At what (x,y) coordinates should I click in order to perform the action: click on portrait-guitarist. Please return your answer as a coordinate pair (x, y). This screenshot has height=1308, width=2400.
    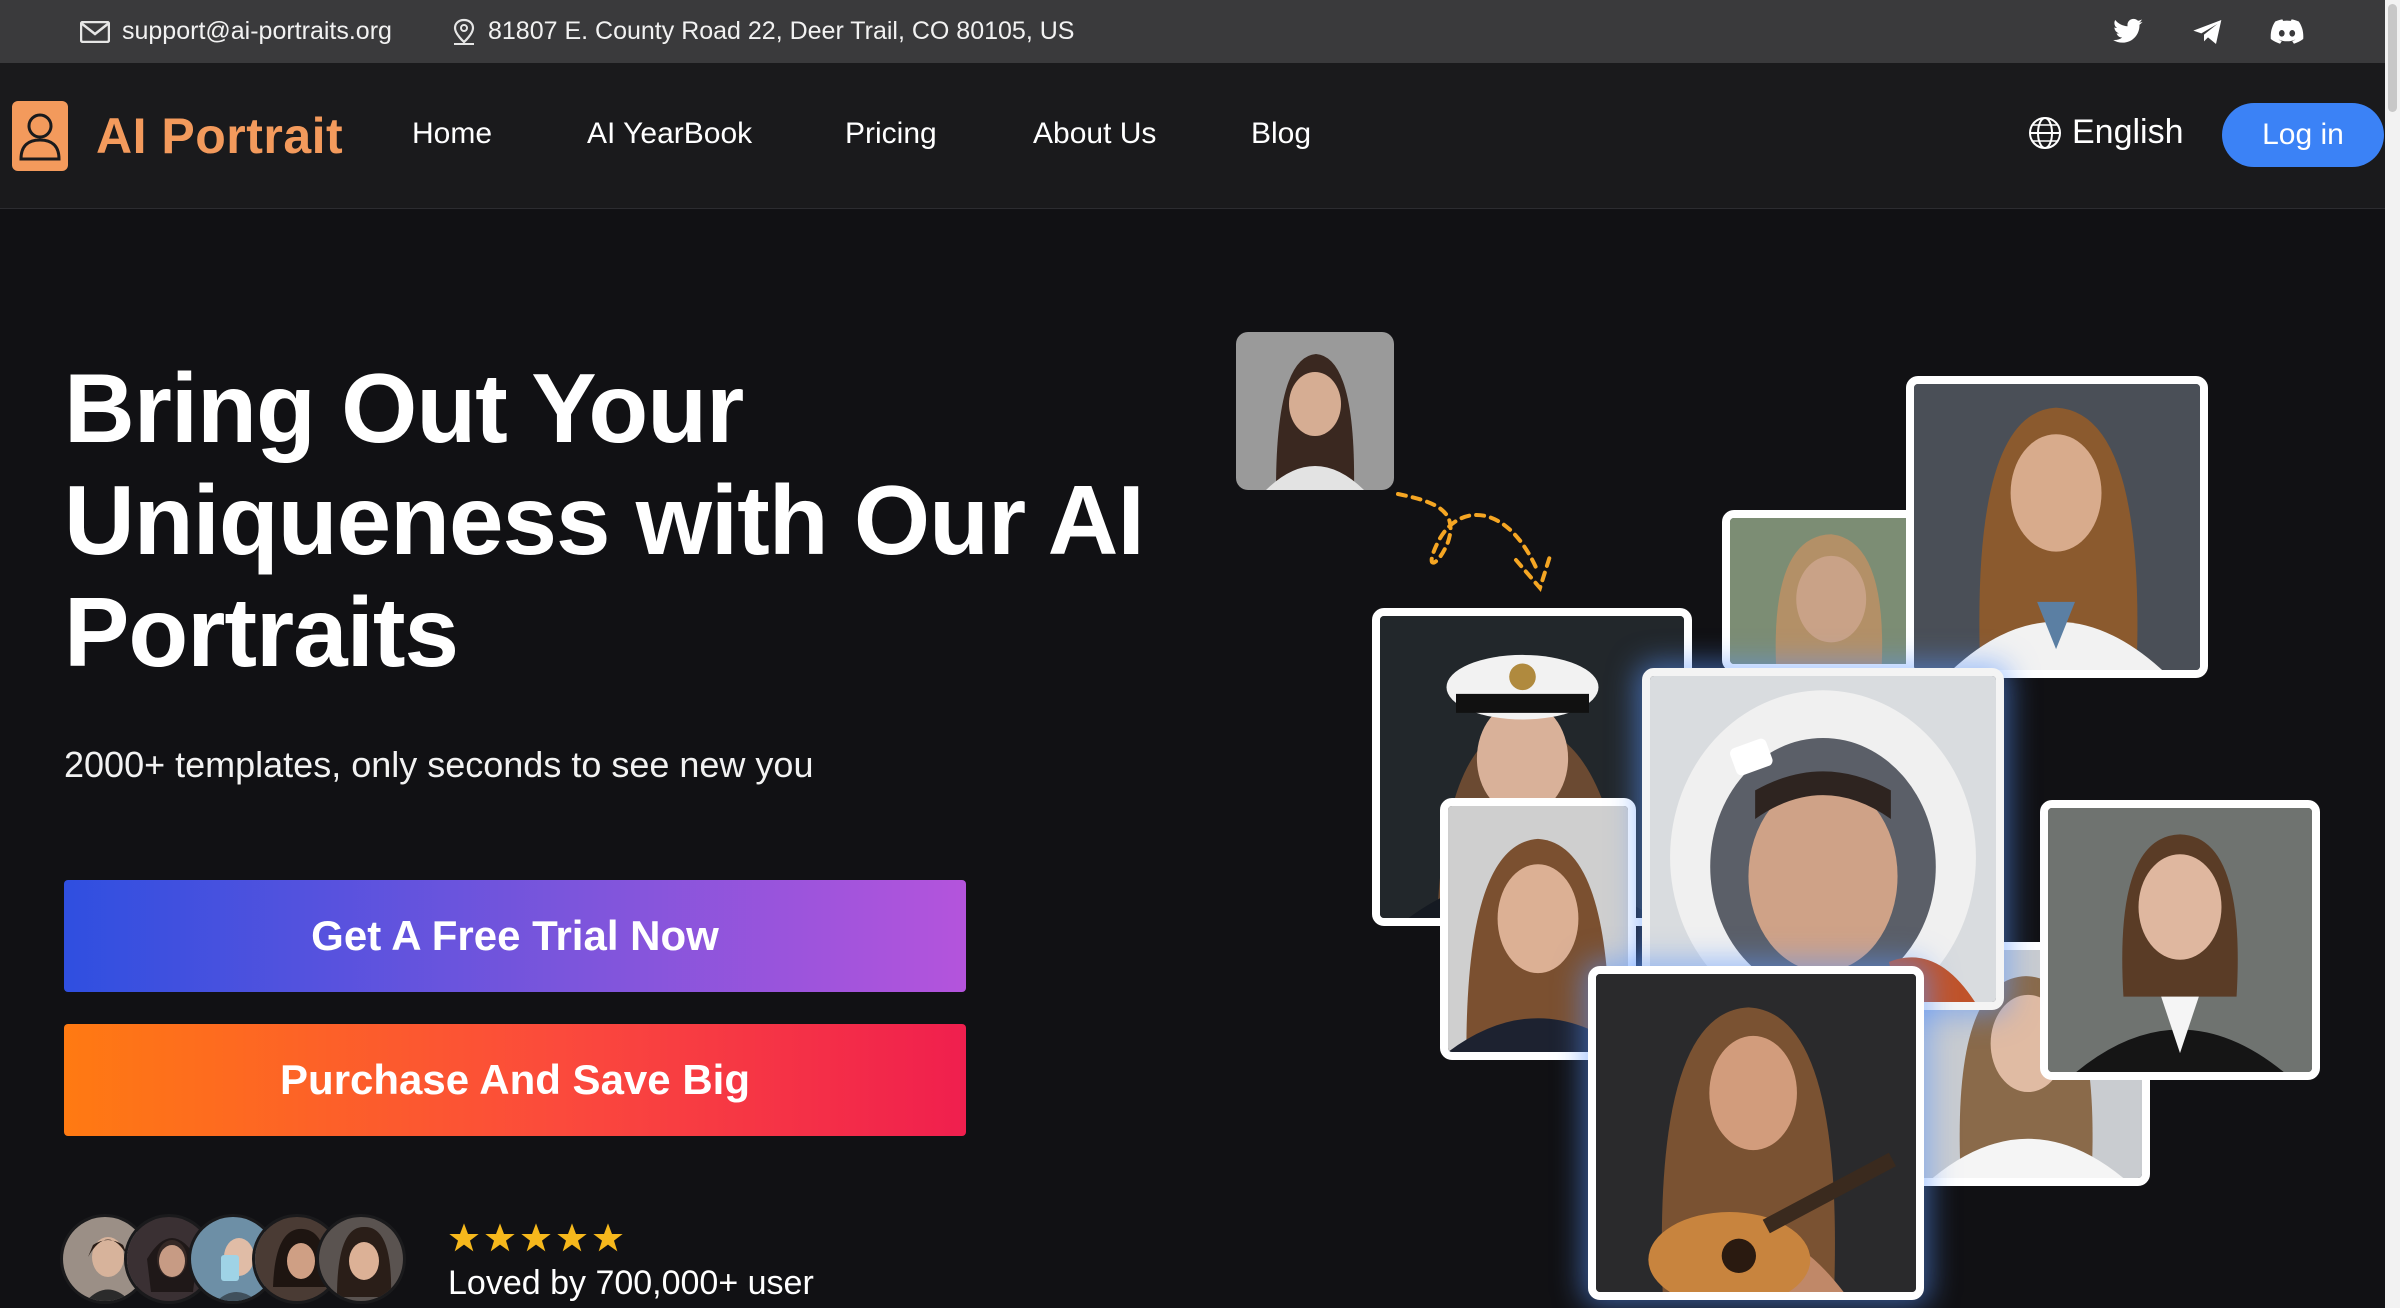
    Looking at the image, I should click on (1756, 1133).